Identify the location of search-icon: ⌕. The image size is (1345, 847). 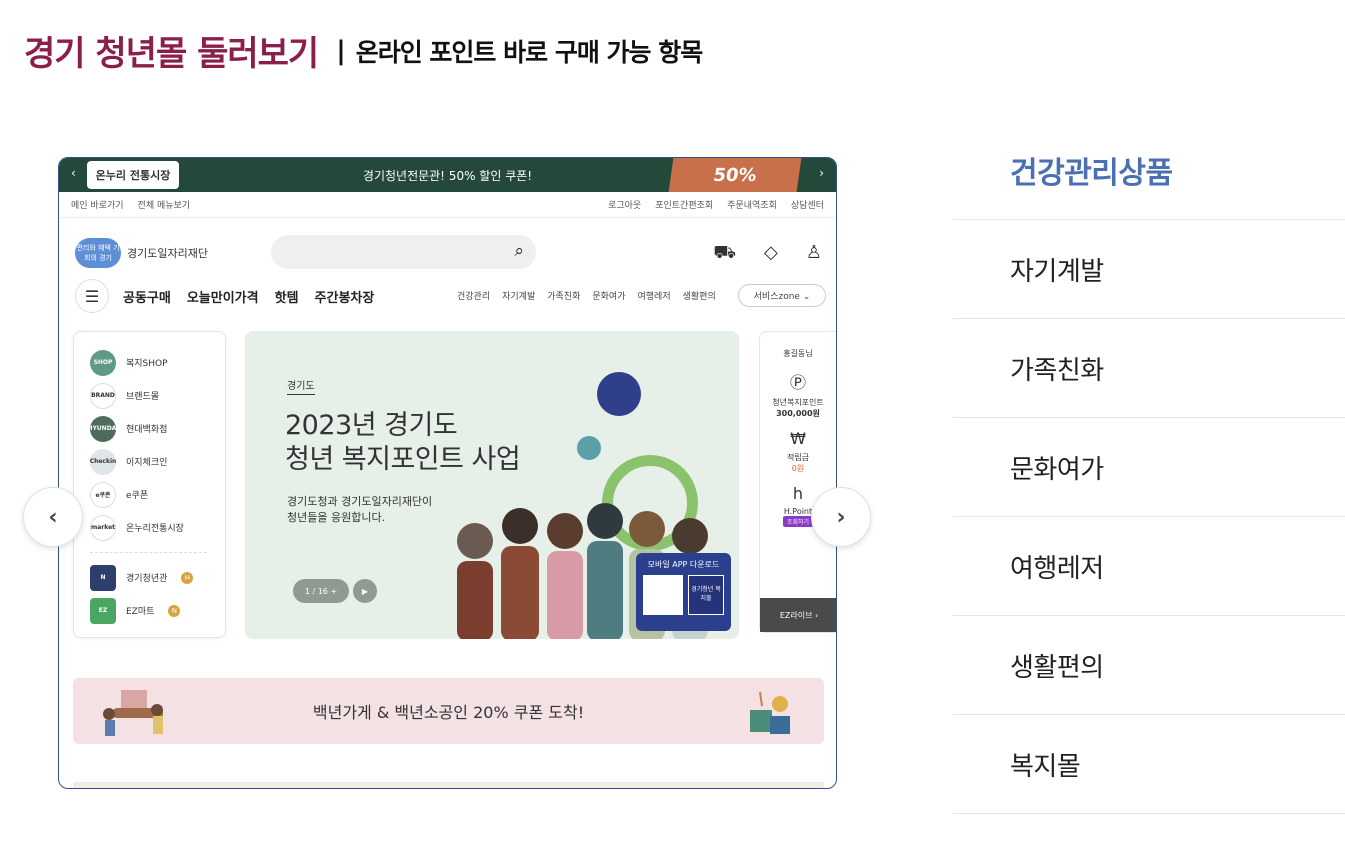
(519, 251).